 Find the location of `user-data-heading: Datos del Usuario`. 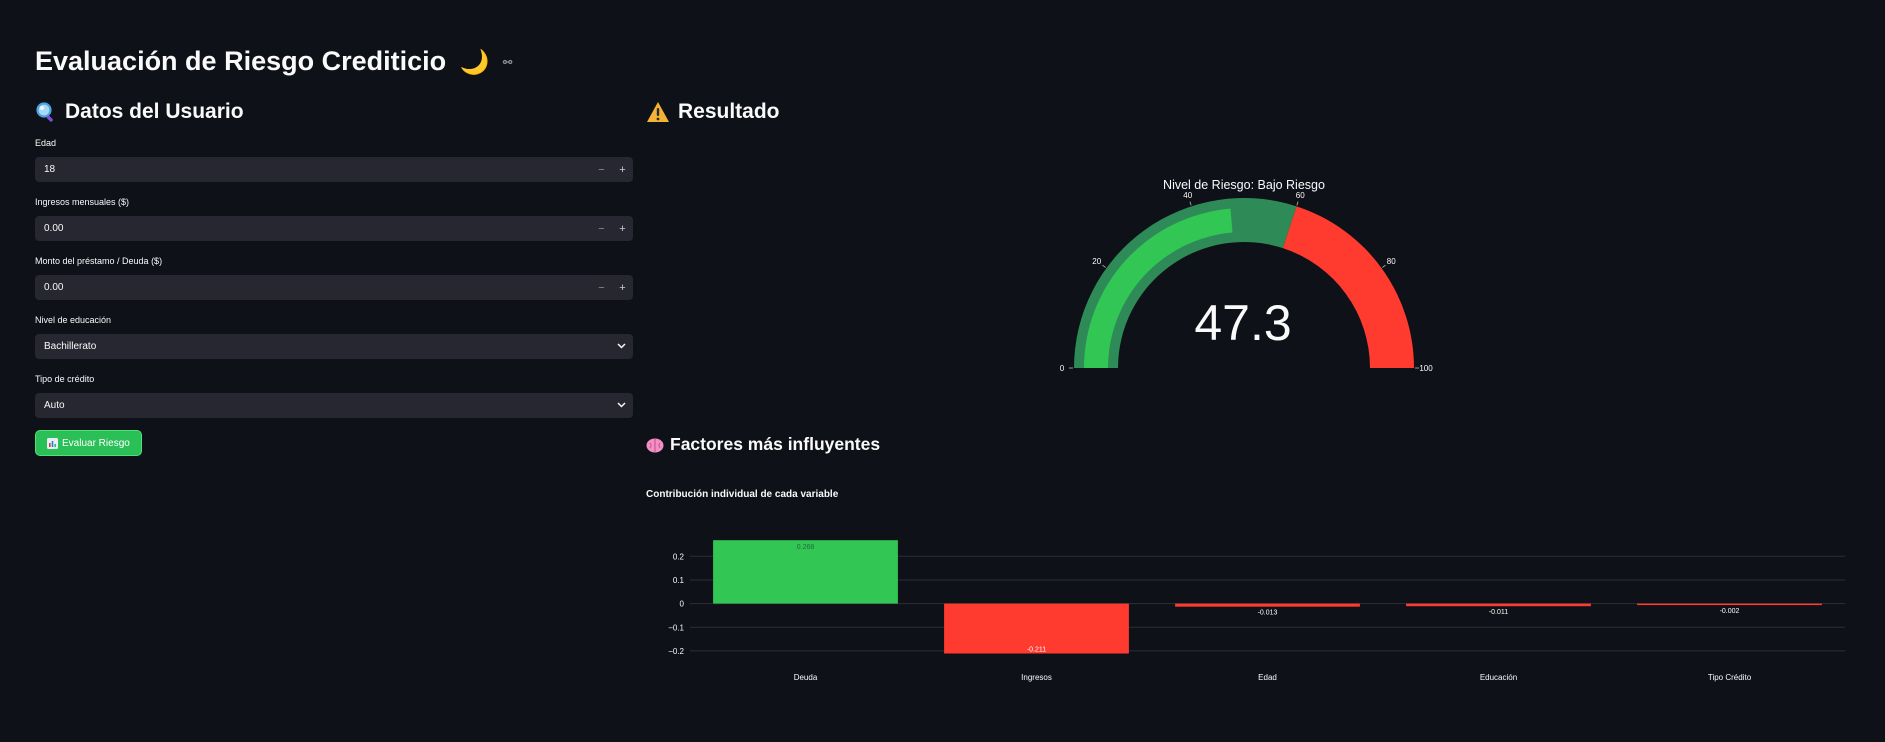

user-data-heading: Datos del Usuario is located at coordinates (334, 112).